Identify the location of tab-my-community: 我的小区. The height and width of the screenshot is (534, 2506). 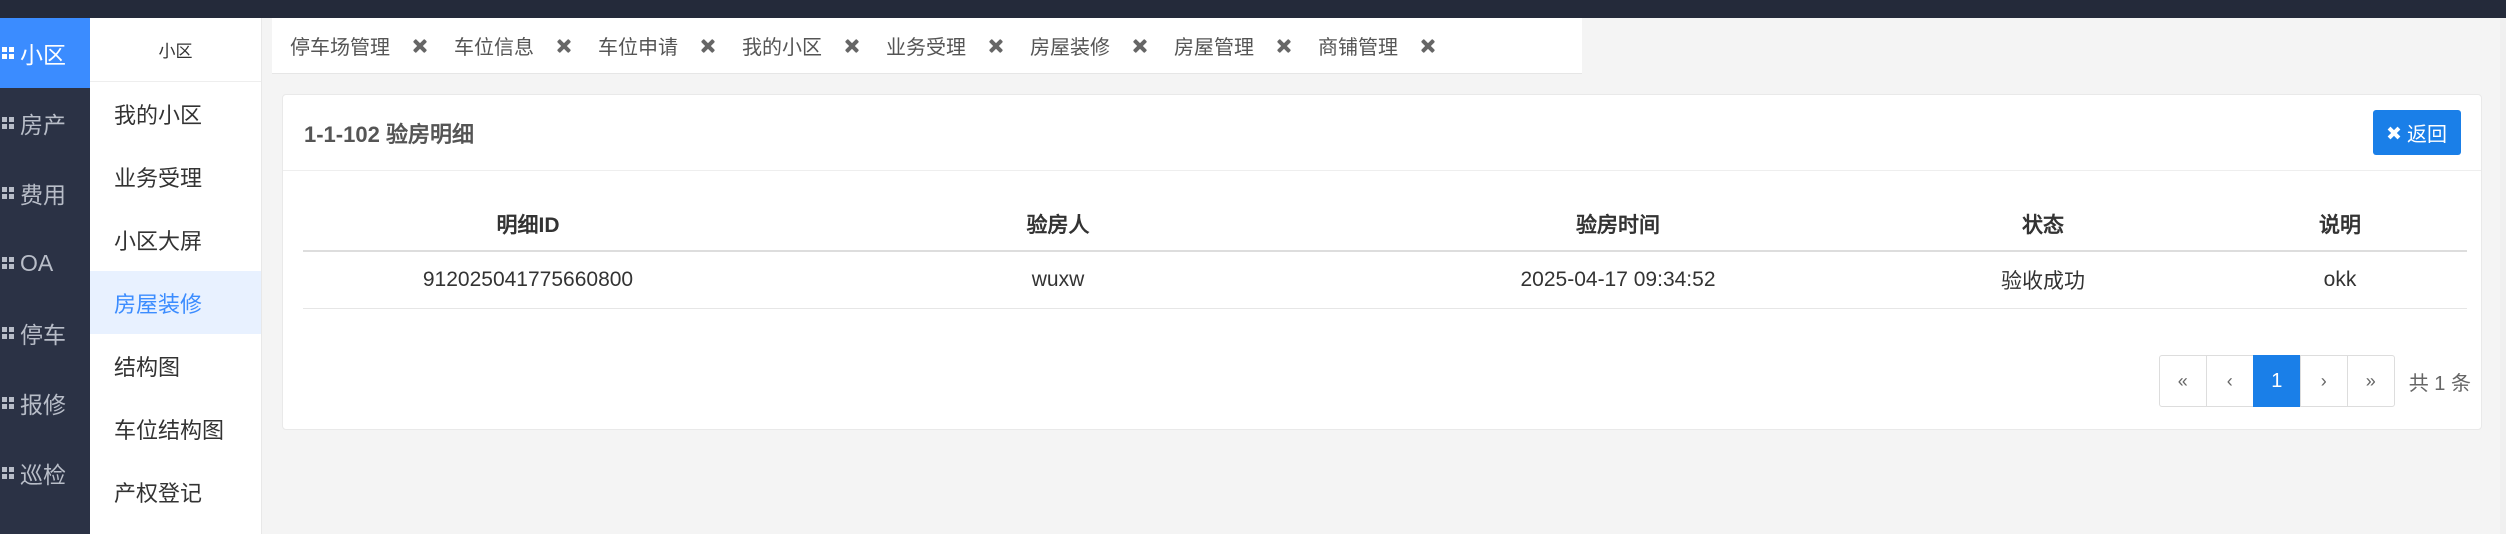
(796, 46).